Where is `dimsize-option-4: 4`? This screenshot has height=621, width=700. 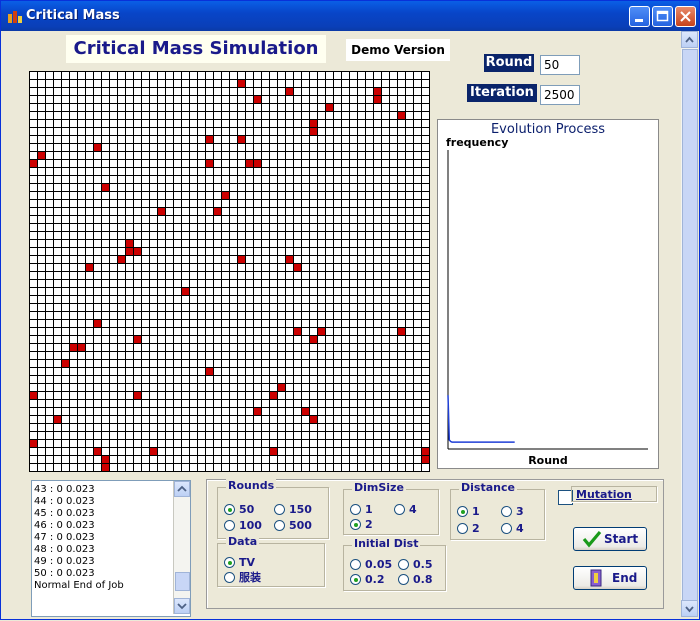
dimsize-option-4: 4 is located at coordinates (405, 510).